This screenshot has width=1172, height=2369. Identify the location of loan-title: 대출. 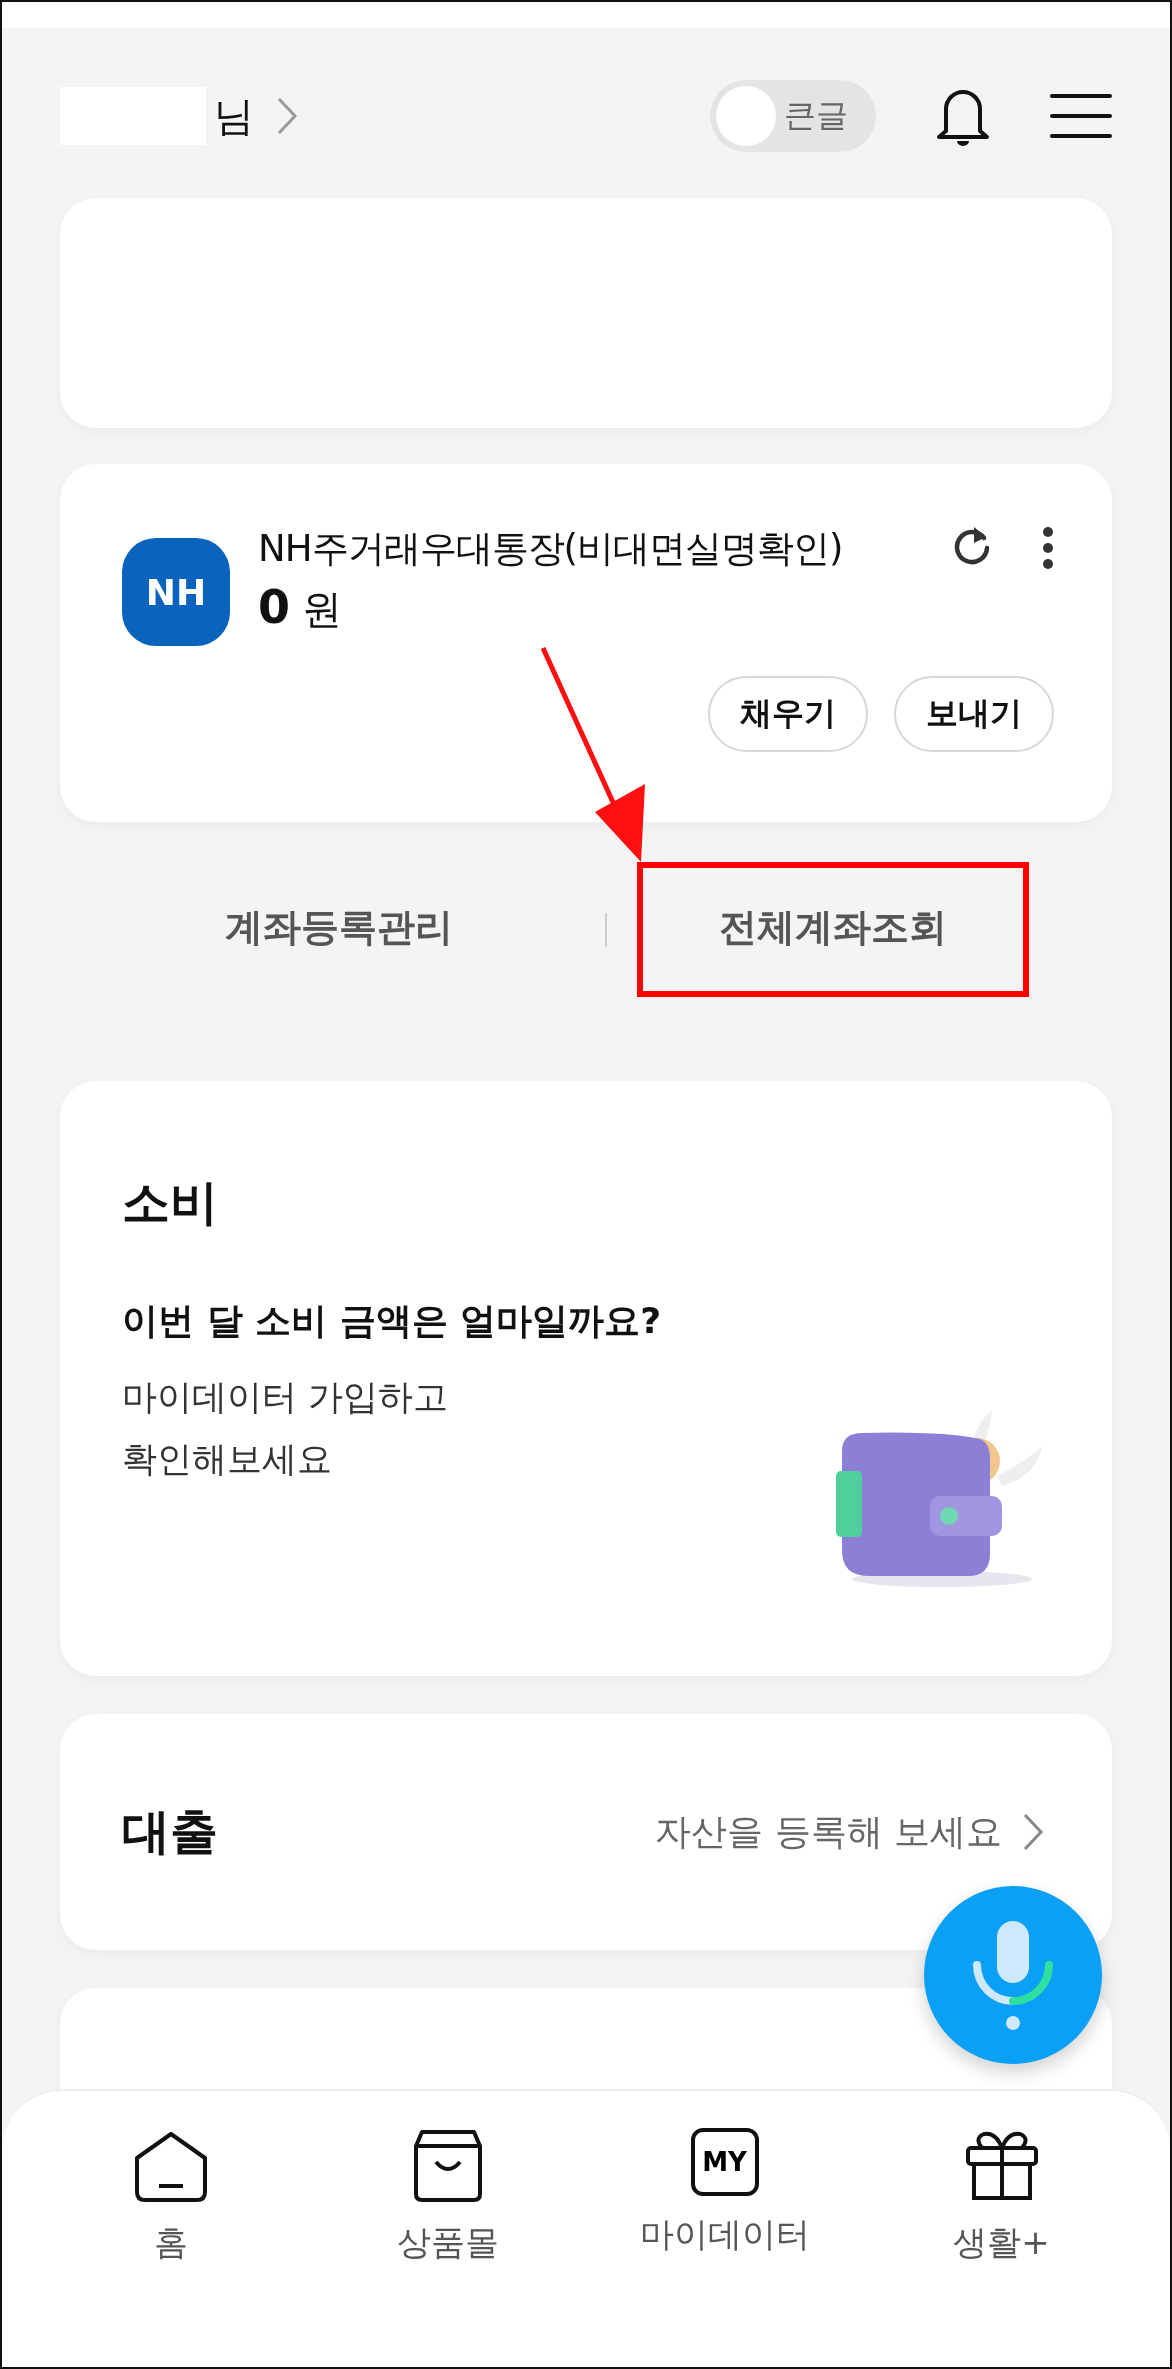
(170, 1831).